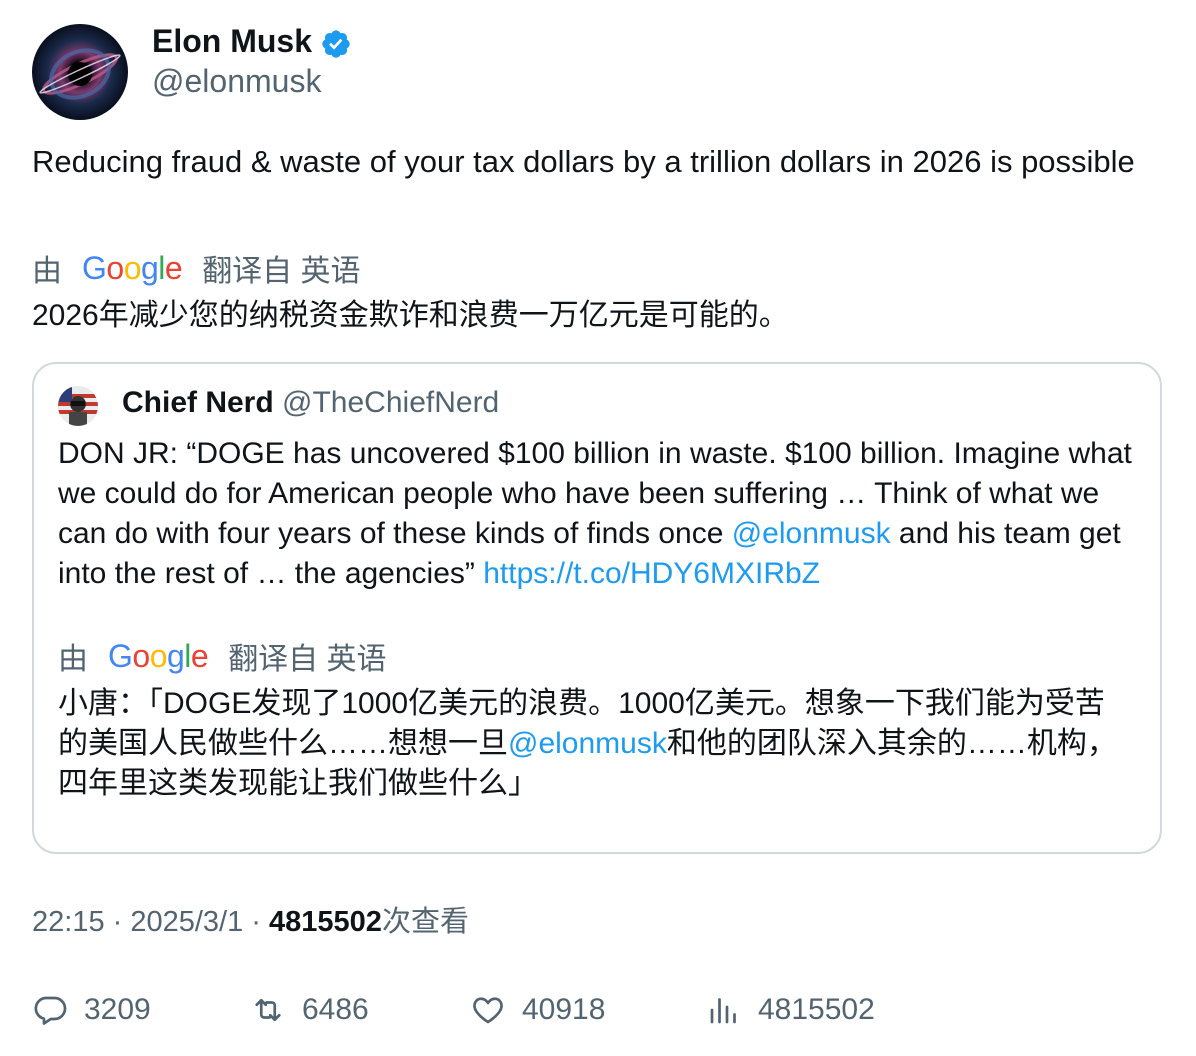 This screenshot has width=1196, height=1056. I want to click on quoted-author-handle: @TheChiefNerd, so click(390, 402).